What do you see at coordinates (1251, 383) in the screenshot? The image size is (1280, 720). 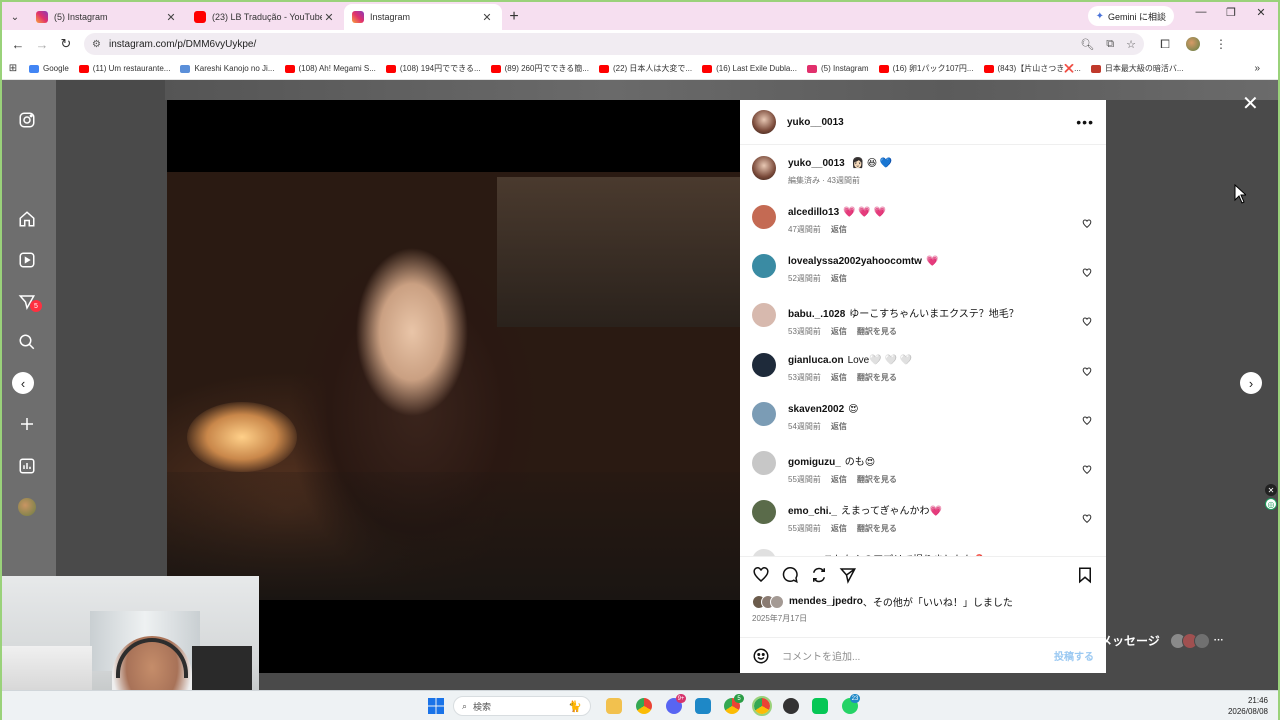 I see `next-post-chevron-icon: ›` at bounding box center [1251, 383].